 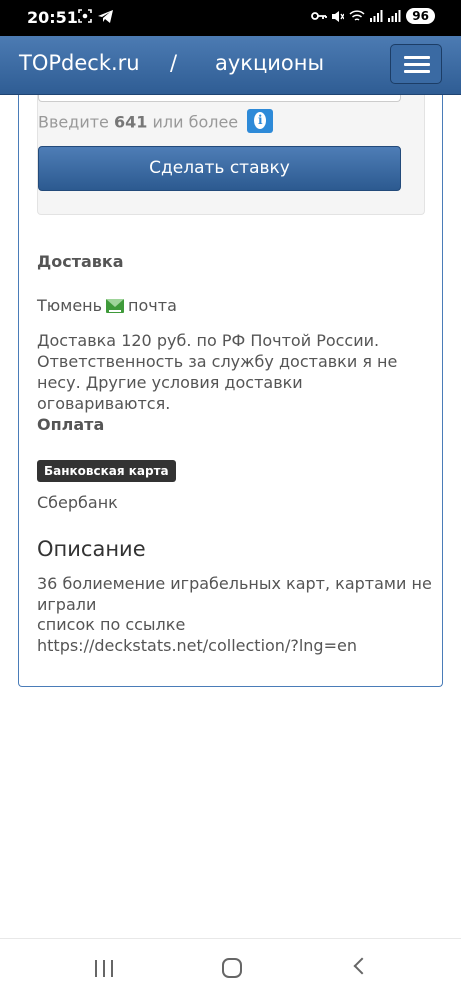 What do you see at coordinates (111, 624) in the screenshot?
I see `description-line: список по ссылке` at bounding box center [111, 624].